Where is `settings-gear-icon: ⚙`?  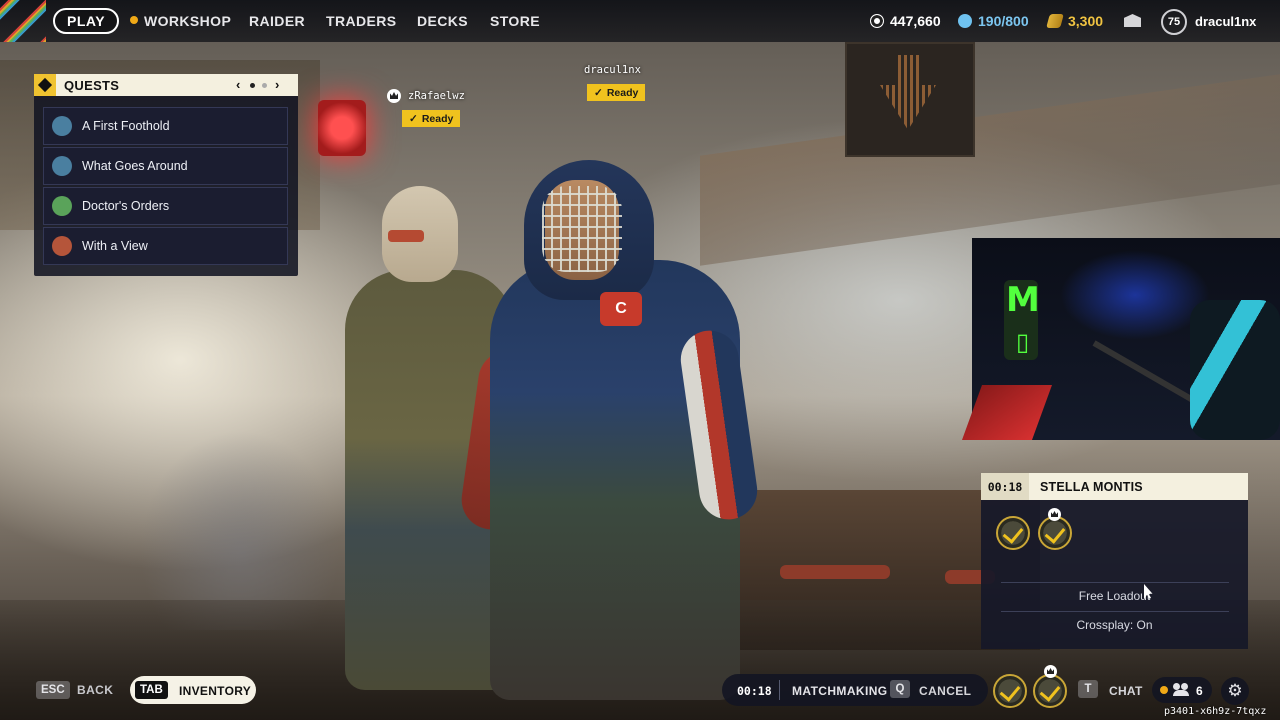
settings-gear-icon: ⚙ is located at coordinates (1235, 691).